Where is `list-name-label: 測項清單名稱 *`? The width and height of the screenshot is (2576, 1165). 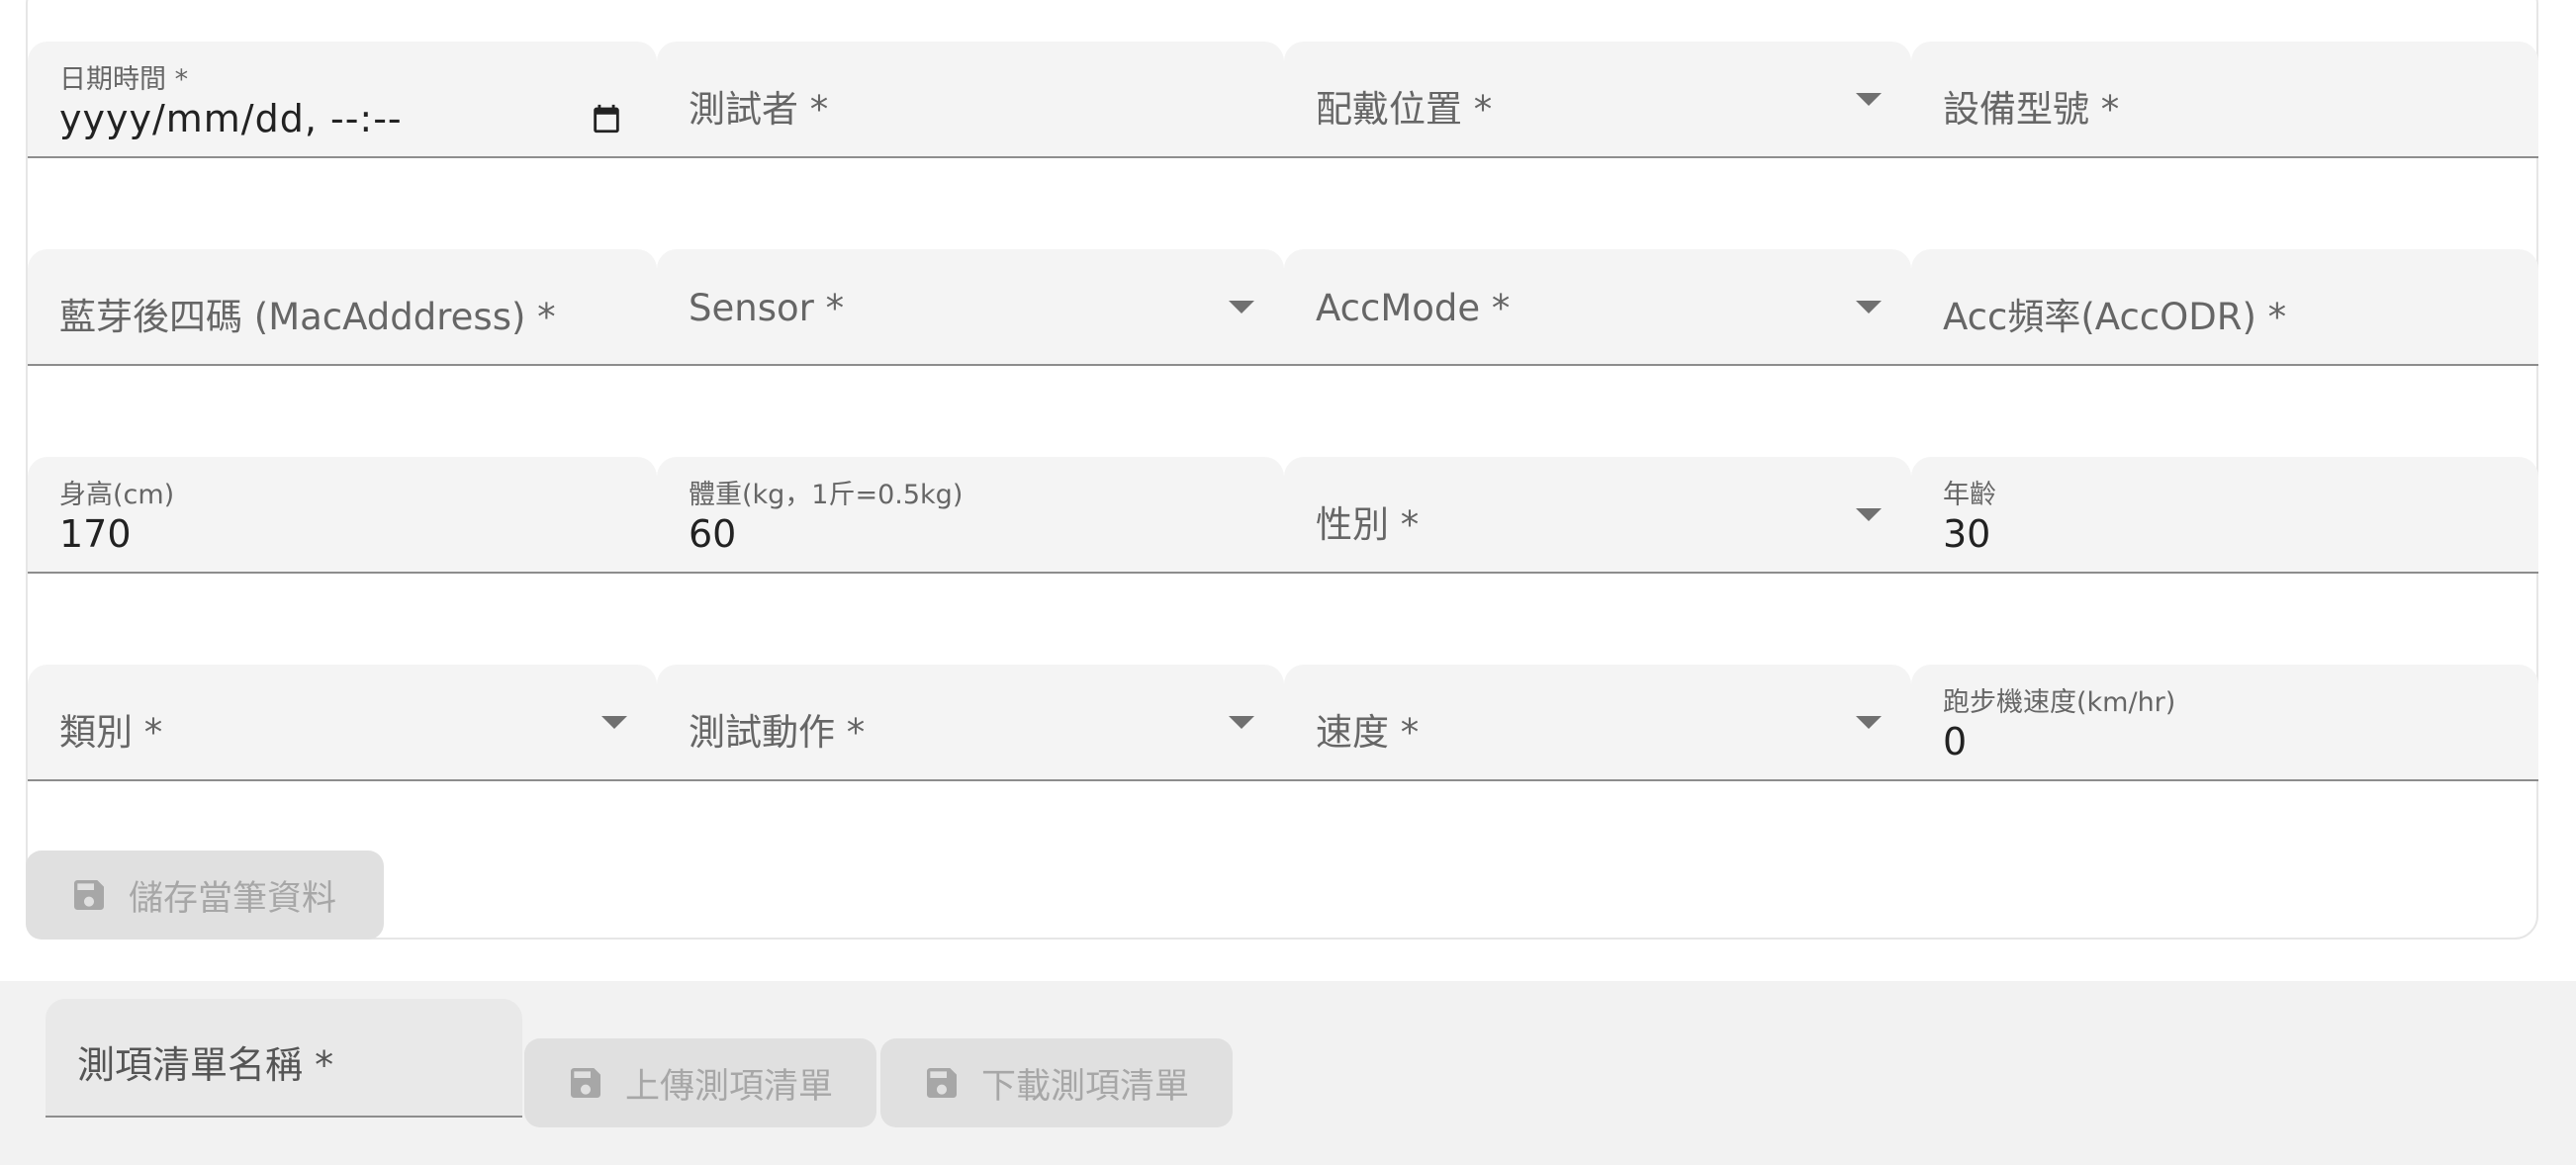
list-name-label: 測項清單名稱 * is located at coordinates (206, 1065).